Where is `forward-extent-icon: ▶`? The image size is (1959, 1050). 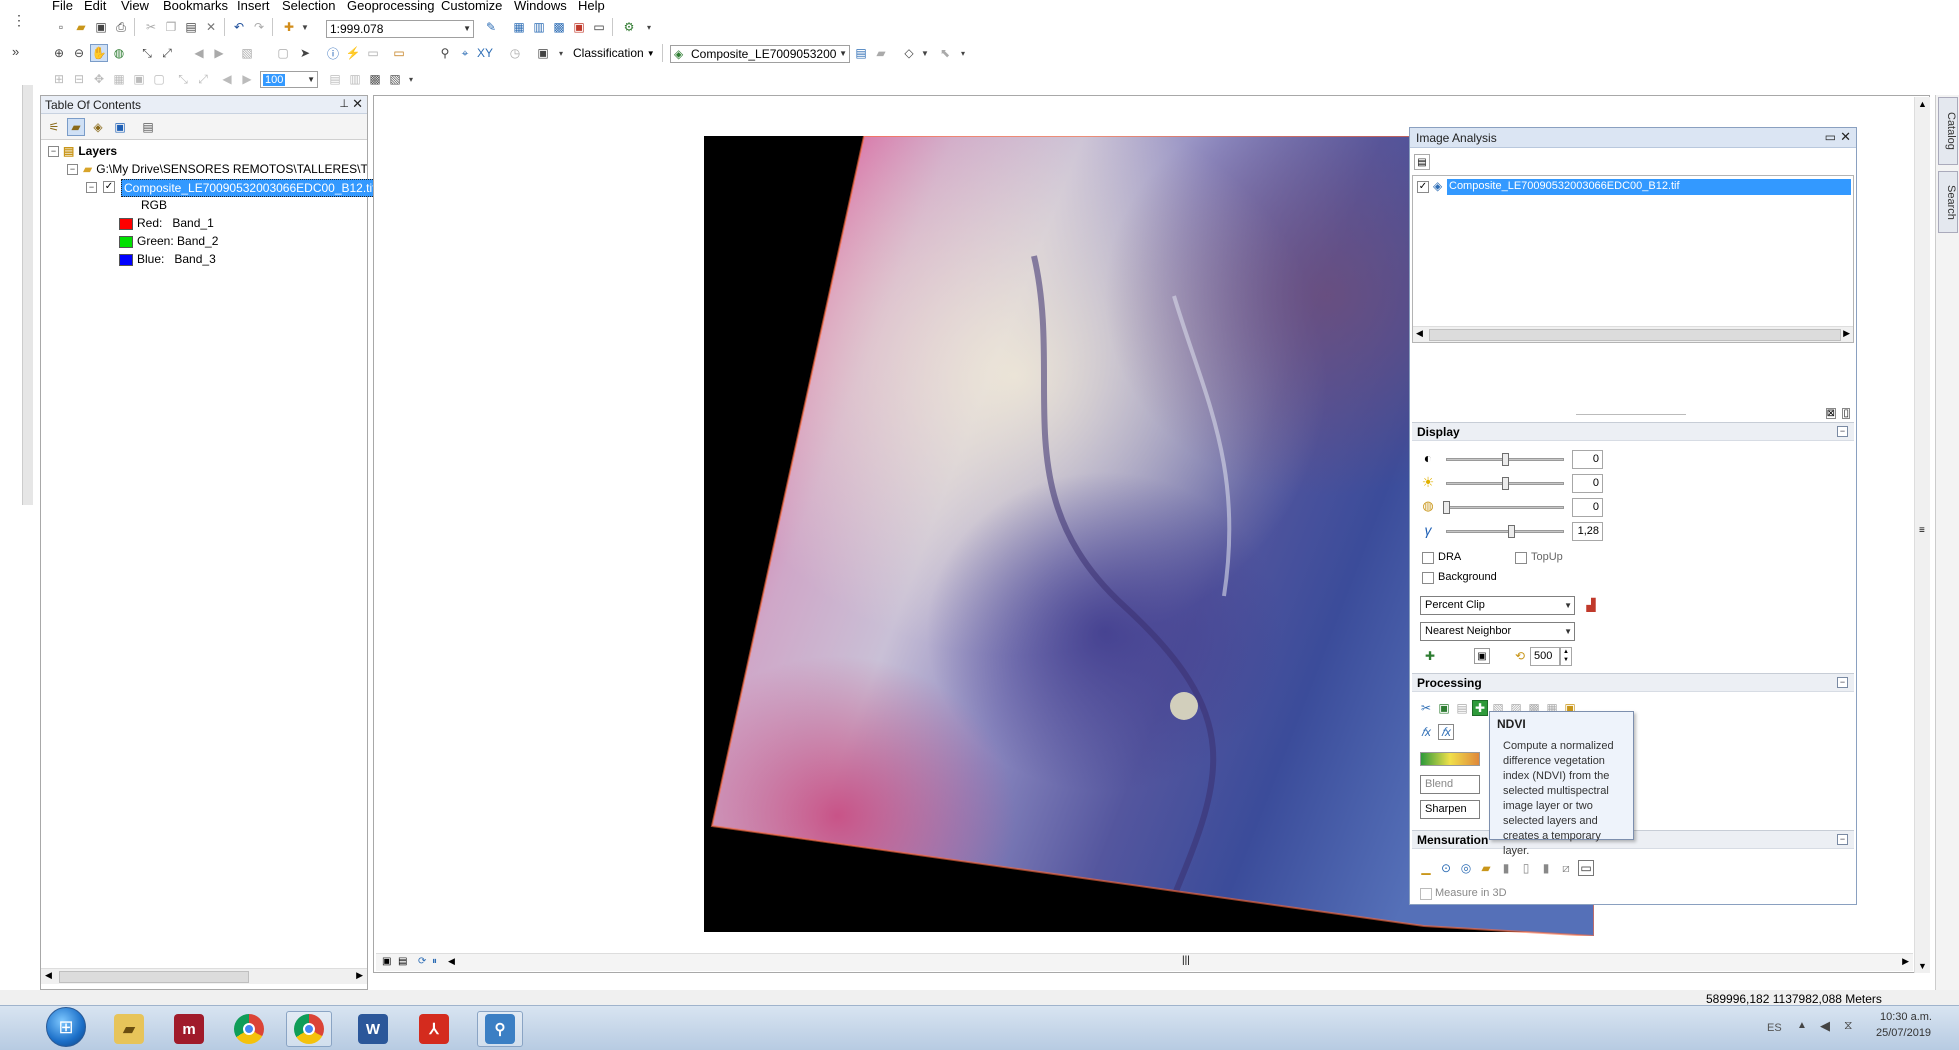
forward-extent-icon: ▶ is located at coordinates (219, 53).